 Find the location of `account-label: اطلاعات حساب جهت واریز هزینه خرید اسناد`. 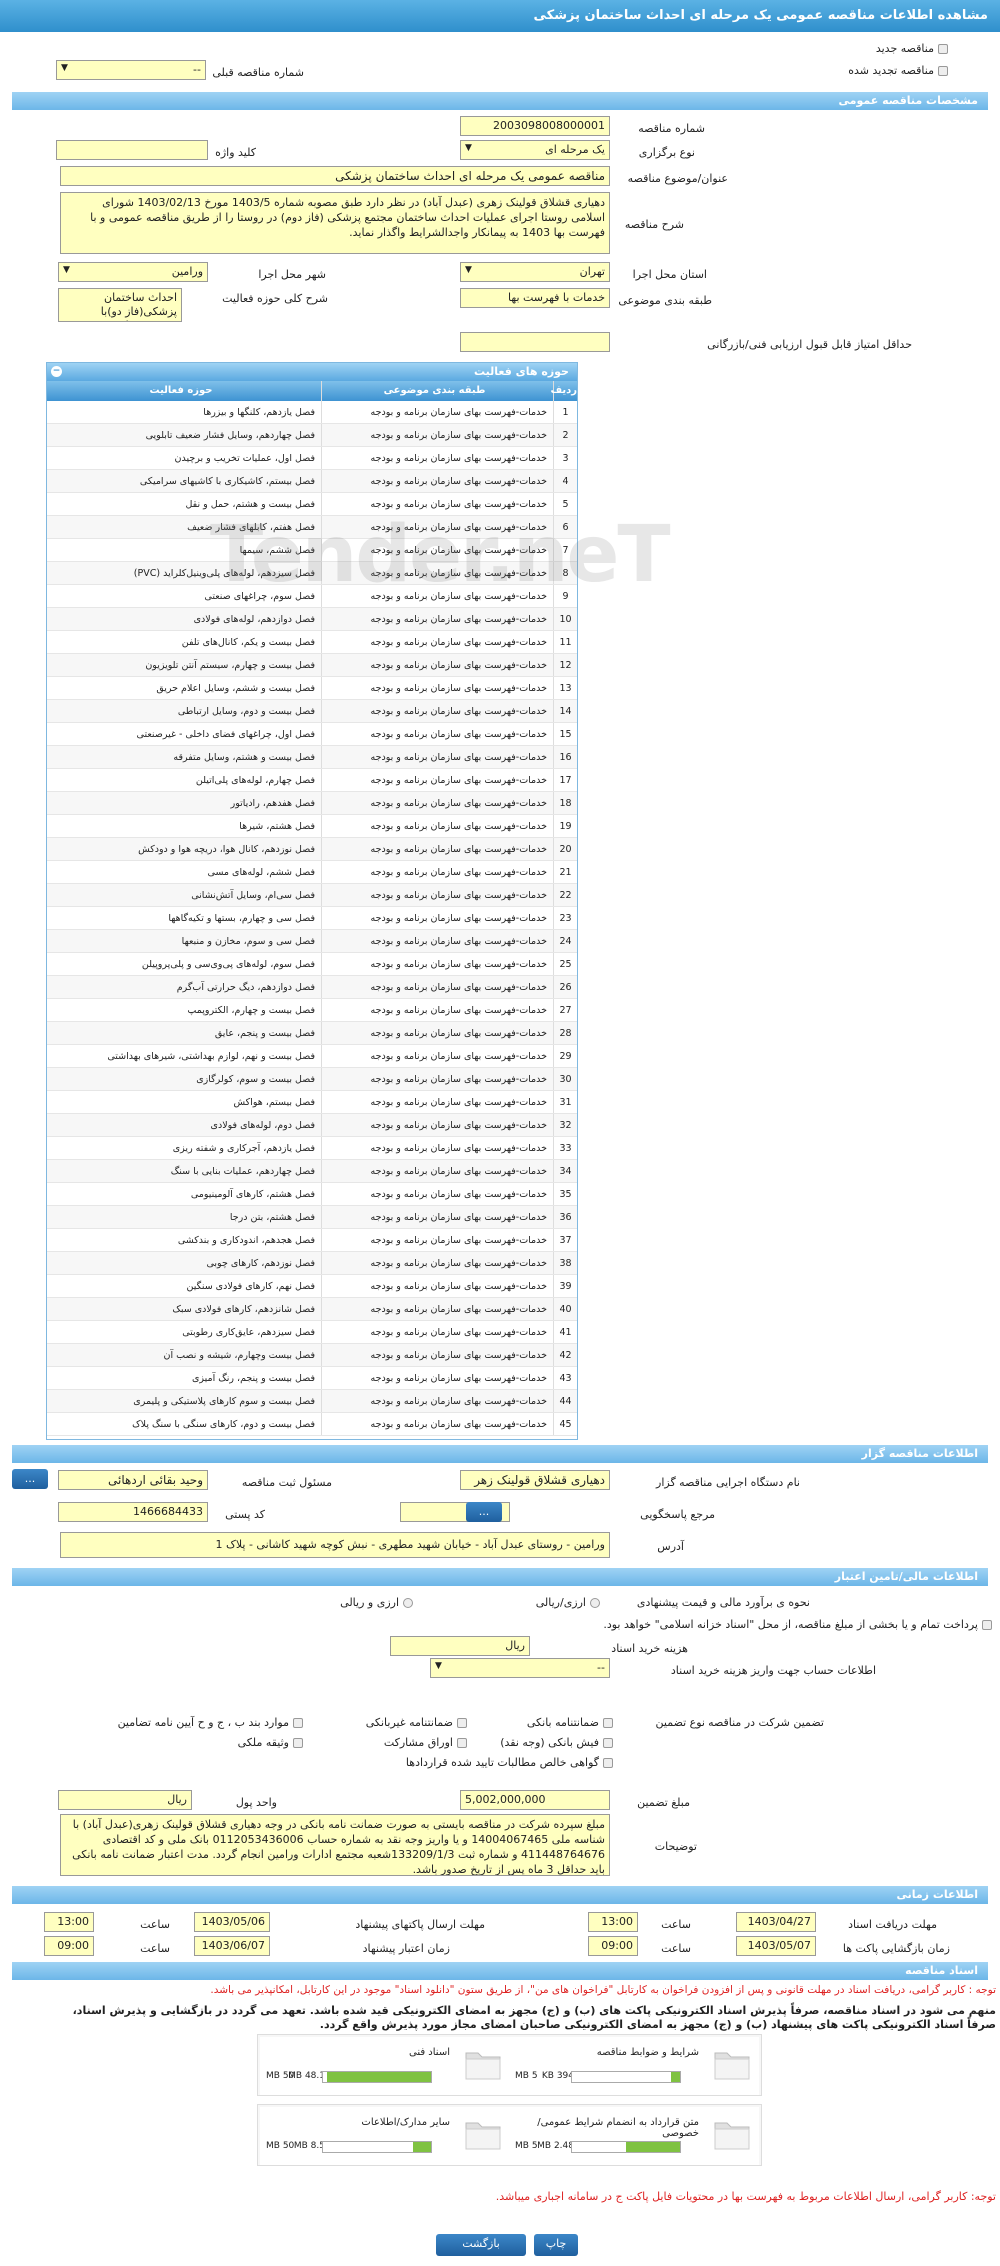

account-label: اطلاعات حساب جهت واریز هزینه خرید اسناد is located at coordinates (773, 1670).